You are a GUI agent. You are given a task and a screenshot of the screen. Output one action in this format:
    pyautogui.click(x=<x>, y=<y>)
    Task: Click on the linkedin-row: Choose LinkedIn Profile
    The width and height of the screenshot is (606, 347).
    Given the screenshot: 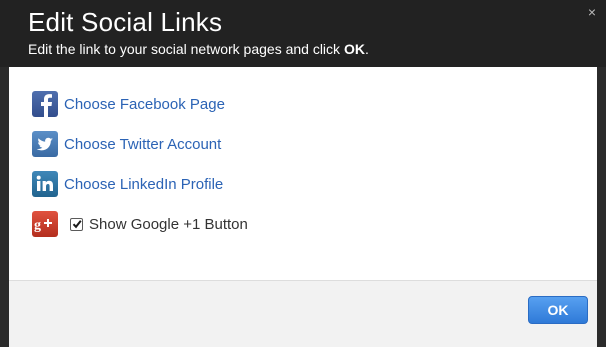 What is the action you would take?
    pyautogui.click(x=127, y=184)
    